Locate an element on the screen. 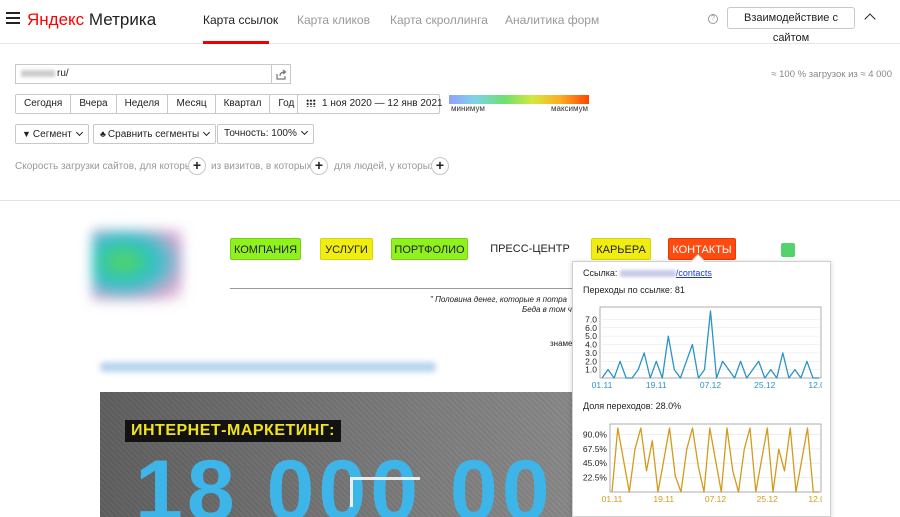  compare-segments-dropdown: ♣ Сравнить сегменты is located at coordinates (155, 134).